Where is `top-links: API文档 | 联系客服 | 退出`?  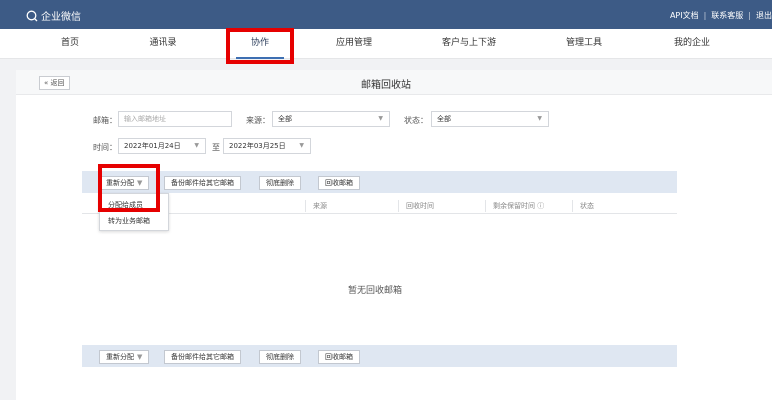 top-links: API文档 | 联系客服 | 退出 is located at coordinates (721, 15).